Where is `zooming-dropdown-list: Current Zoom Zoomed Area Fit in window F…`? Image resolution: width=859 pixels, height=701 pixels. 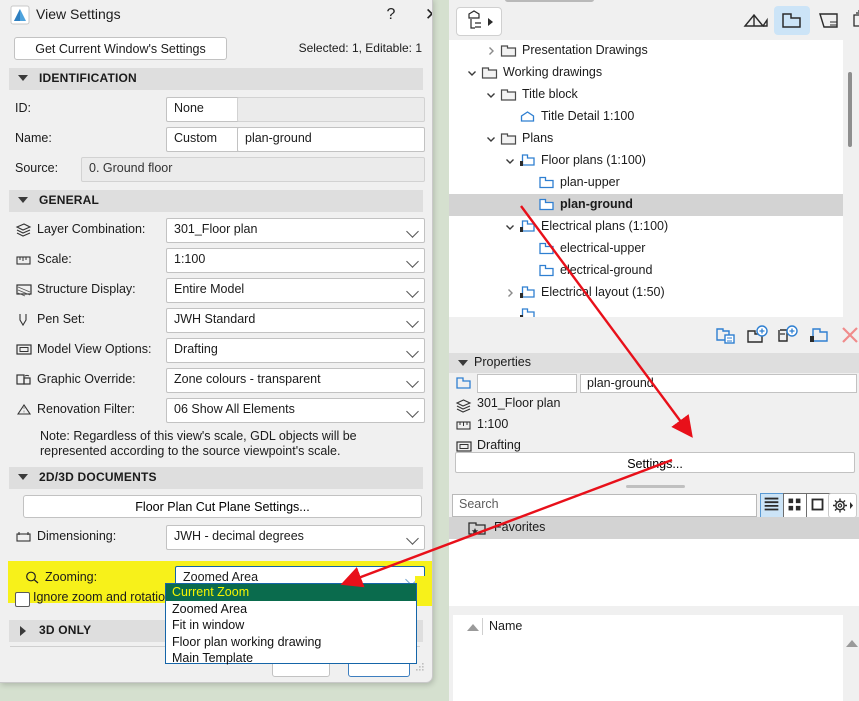 zooming-dropdown-list: Current Zoom Zoomed Area Fit in window F… is located at coordinates (291, 625).